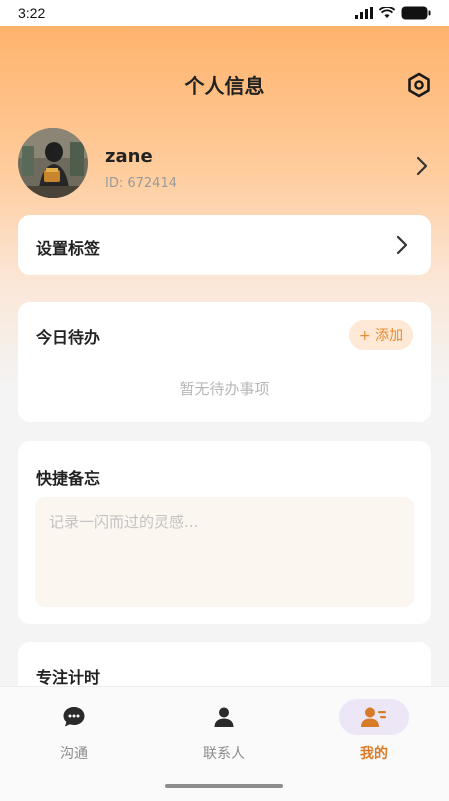 The height and width of the screenshot is (801, 449). Describe the element at coordinates (374, 754) in the screenshot. I see `nav-label-mine: 我的` at that location.